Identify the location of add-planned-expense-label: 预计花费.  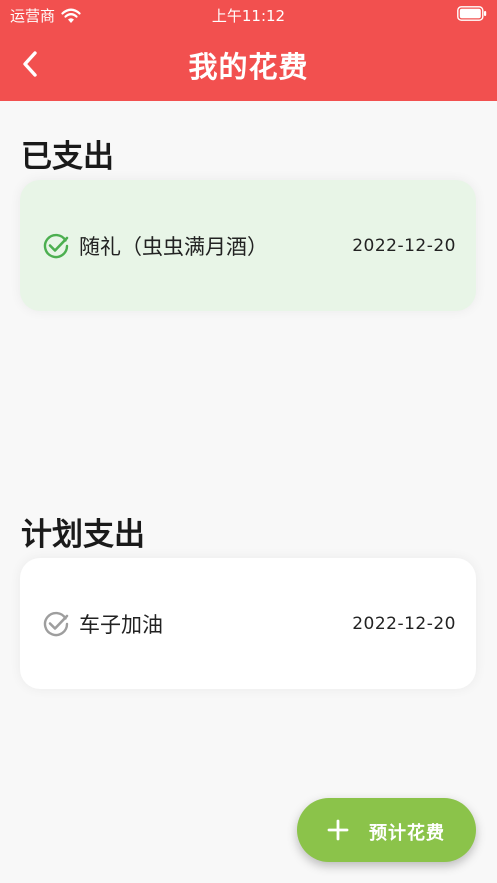
(407, 833).